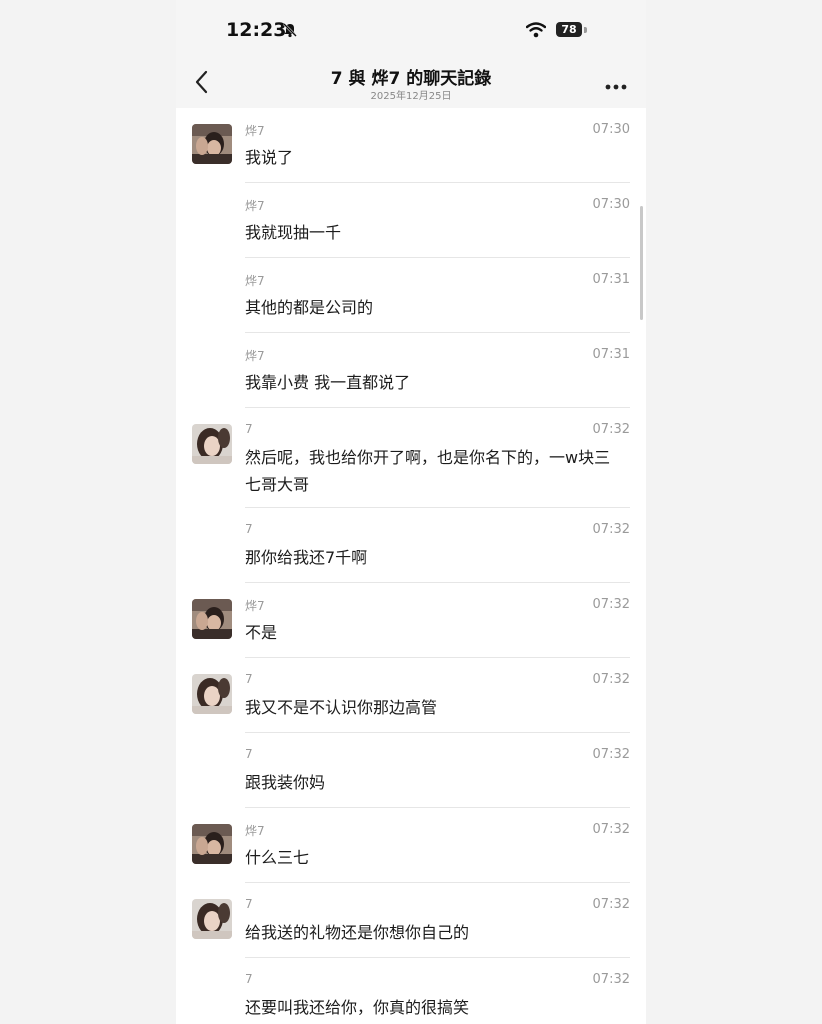  I want to click on message-text: 给我送的礼物还是你想你自己的, so click(357, 932).